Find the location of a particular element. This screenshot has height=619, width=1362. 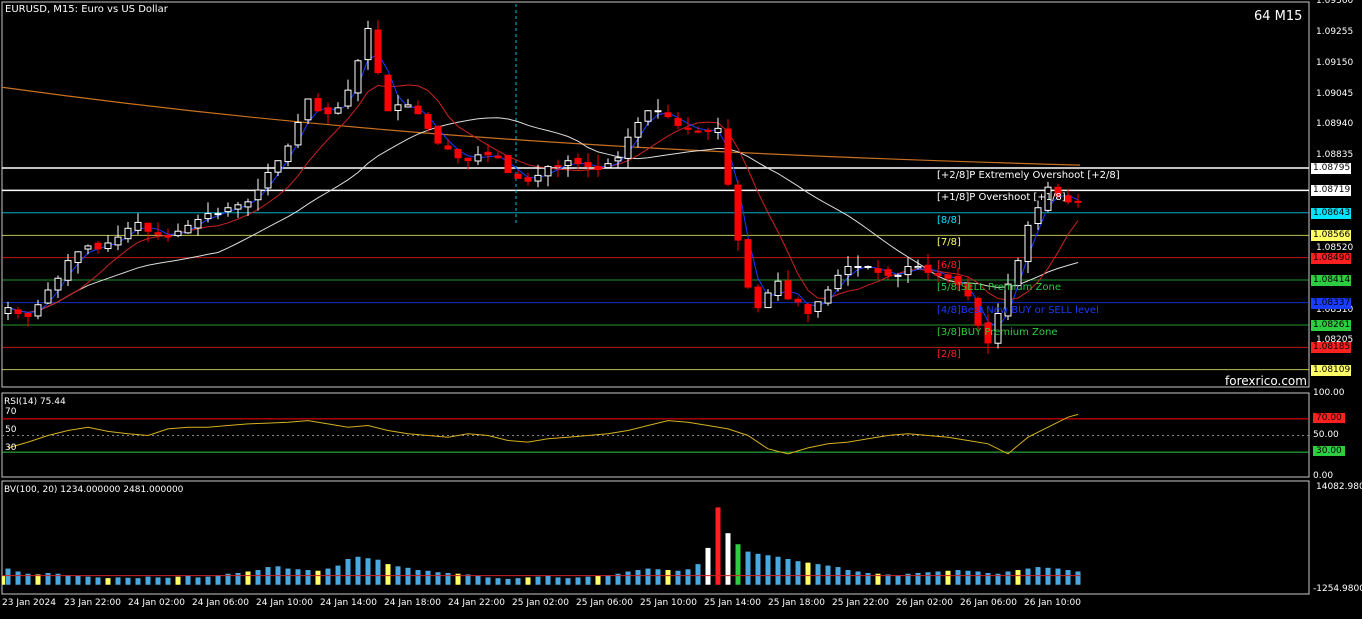

murrey-label: [2/8] is located at coordinates (949, 355).